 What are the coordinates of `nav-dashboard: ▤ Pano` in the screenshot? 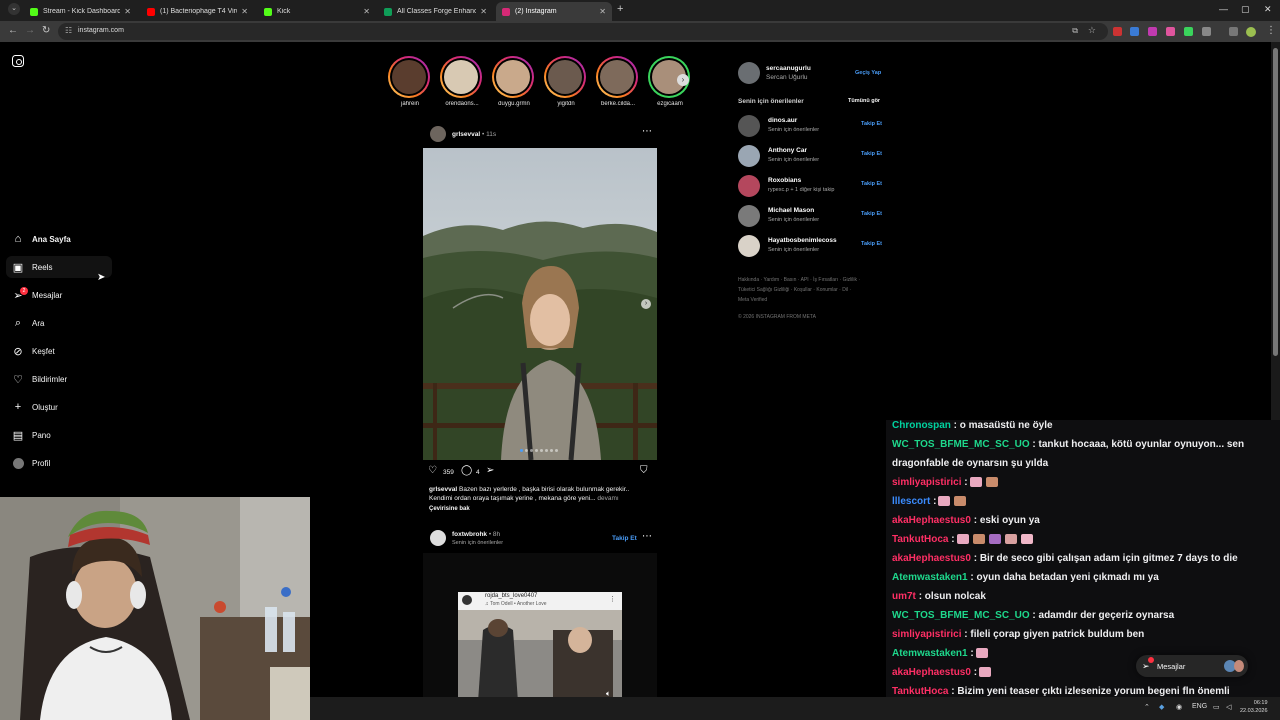 It's located at (31, 435).